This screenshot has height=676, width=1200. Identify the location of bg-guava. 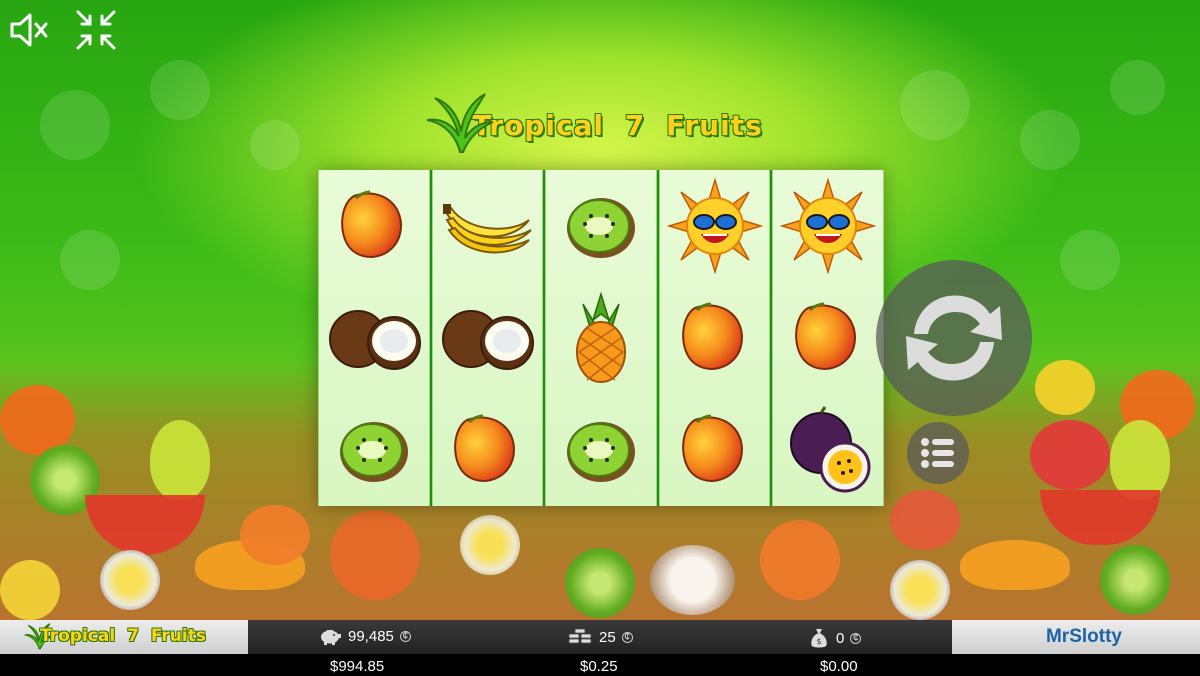
(925, 520).